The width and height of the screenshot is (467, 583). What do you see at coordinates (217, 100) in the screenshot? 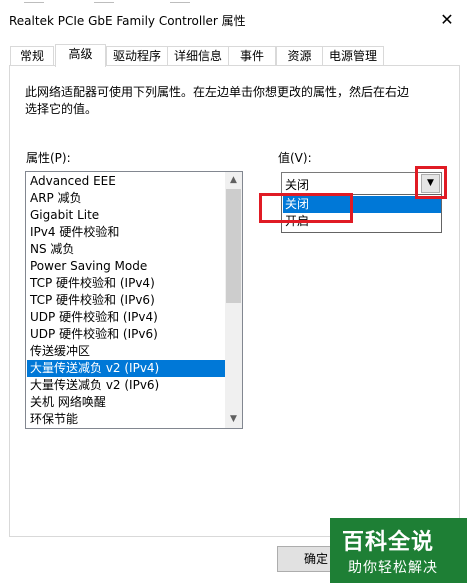
I see `description-text: 此网络适配器可使用下列属性。在左边单击你想更改的属性，然后在右边选择它的值。` at bounding box center [217, 100].